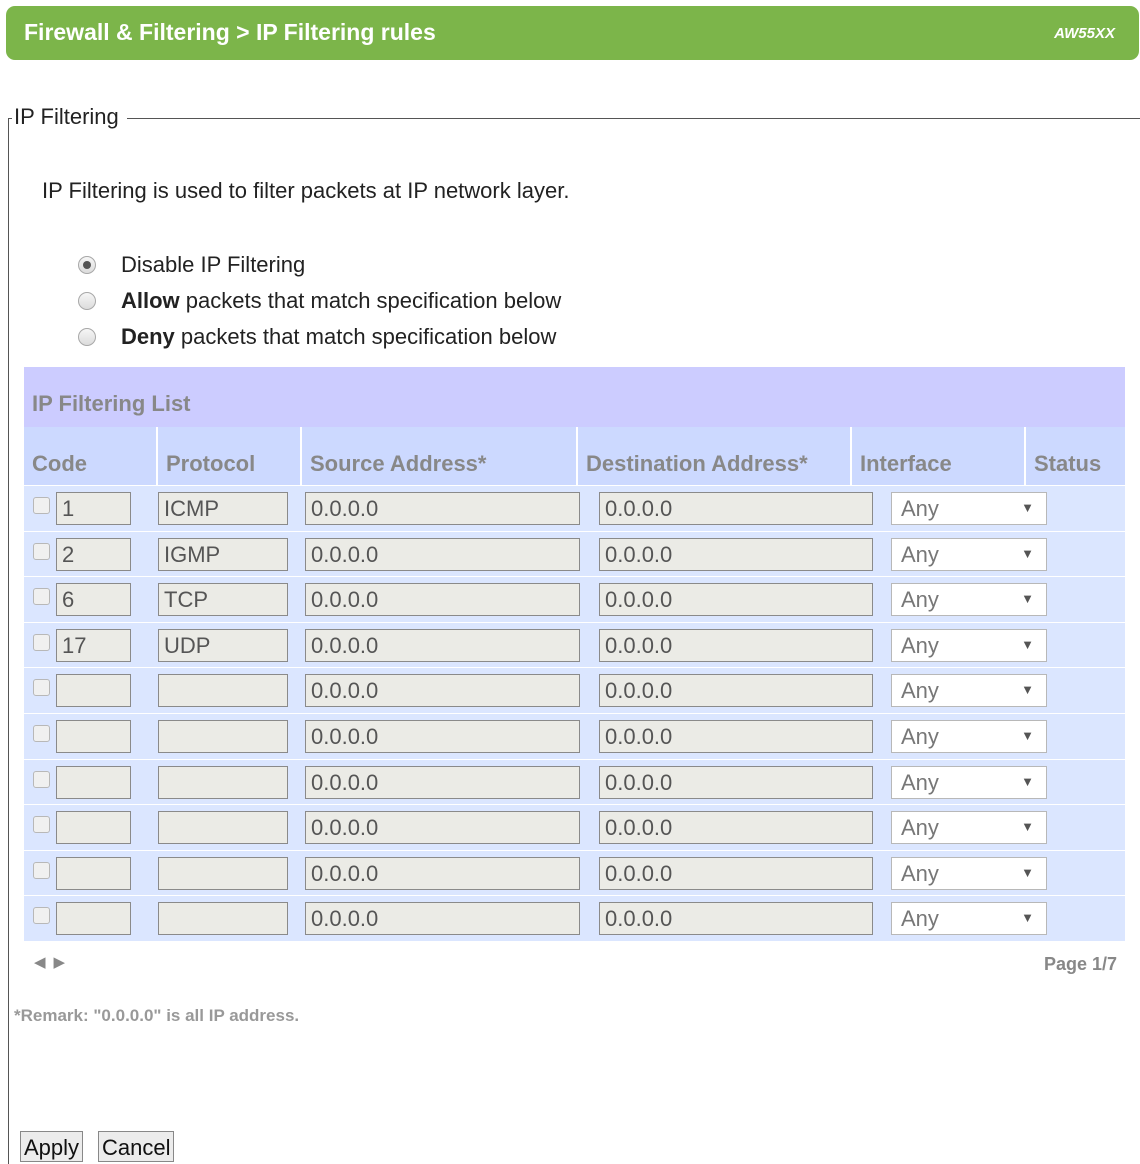 Image resolution: width=1140 pixels, height=1164 pixels. I want to click on column-header-code: Code, so click(91, 456).